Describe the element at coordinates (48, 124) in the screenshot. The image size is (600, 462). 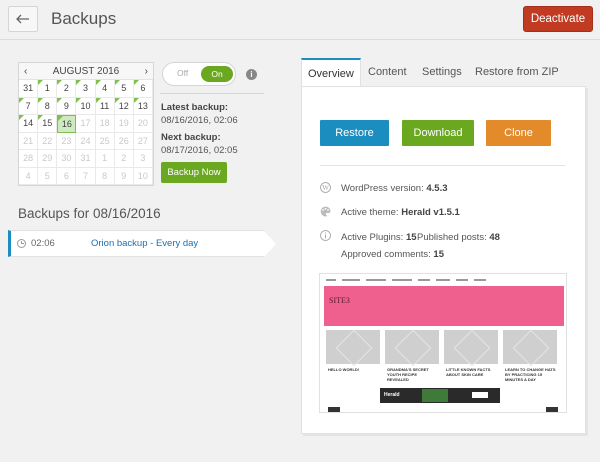
I see `calendar-day: 15` at that location.